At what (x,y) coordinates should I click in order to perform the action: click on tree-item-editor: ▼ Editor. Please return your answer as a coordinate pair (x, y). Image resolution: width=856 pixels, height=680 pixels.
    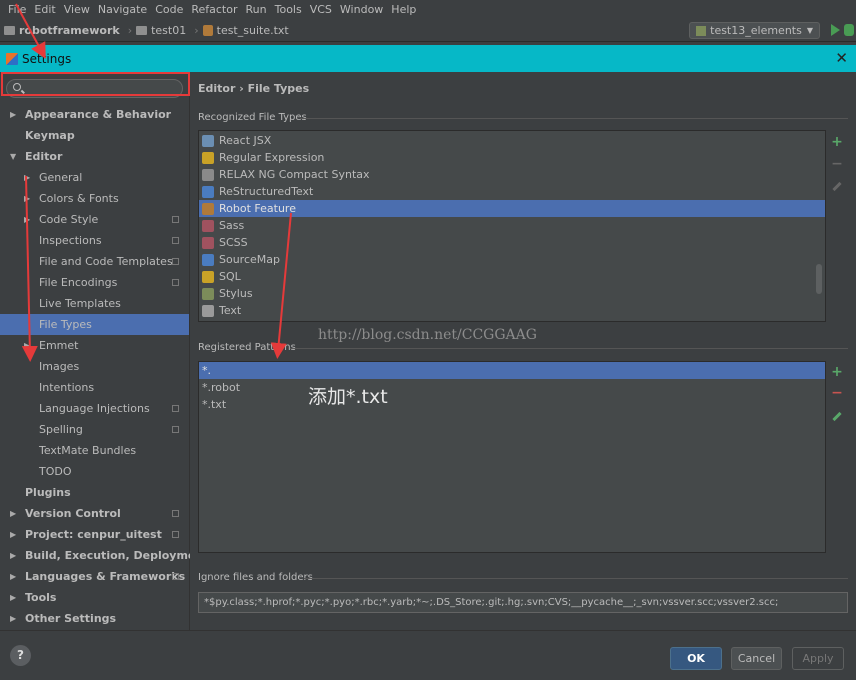
    Looking at the image, I should click on (94, 156).